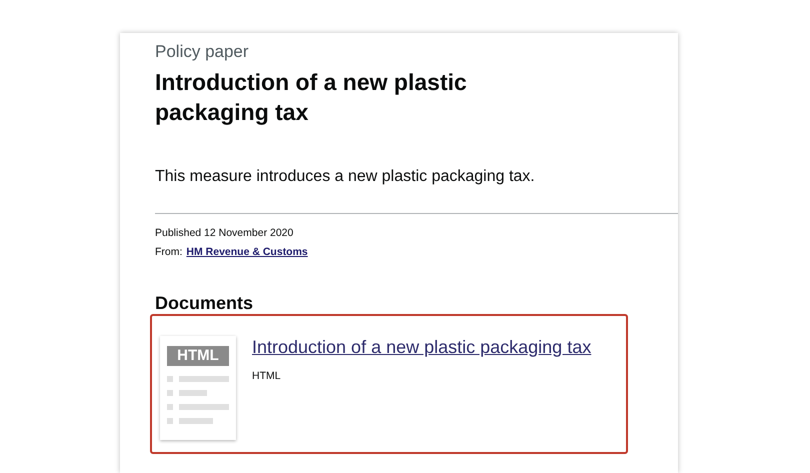  I want to click on published-date: Published 12 November 2020, so click(224, 233).